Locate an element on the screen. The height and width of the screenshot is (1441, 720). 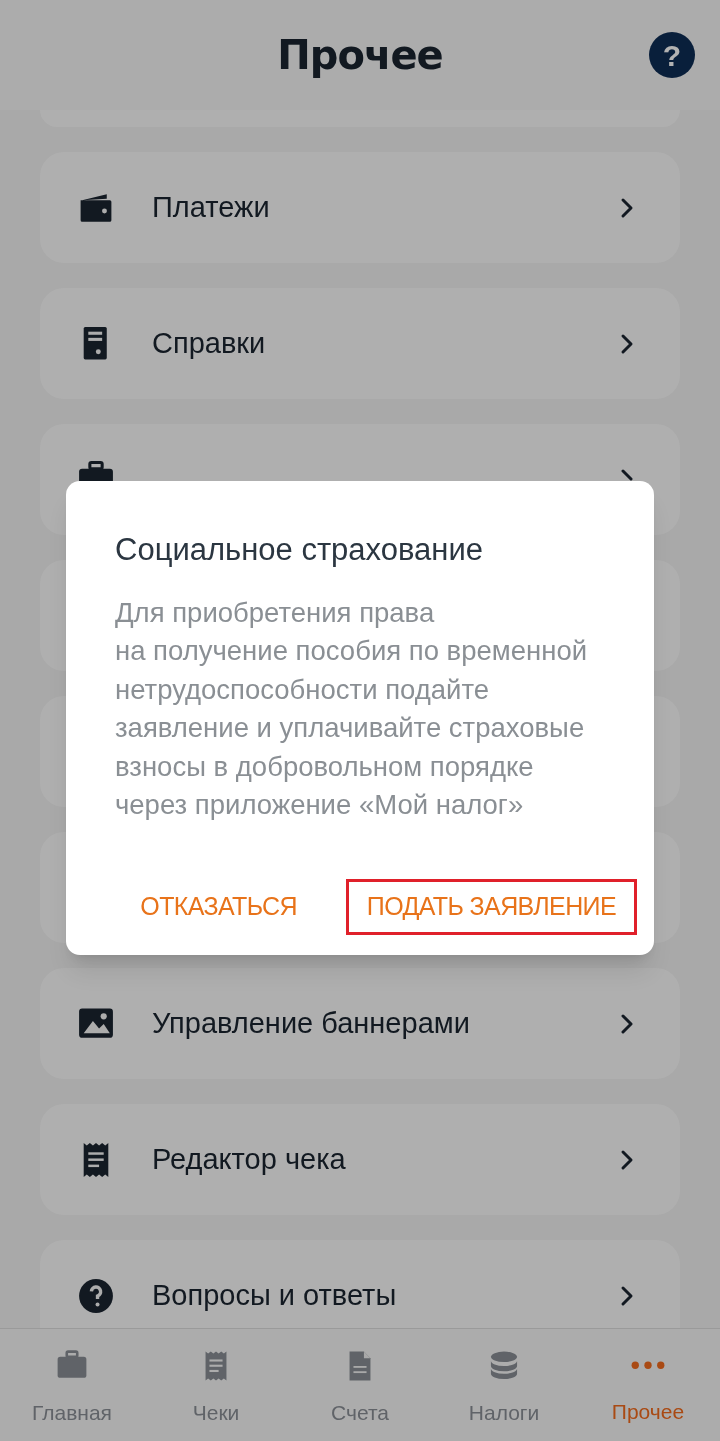
page-title: Прочее is located at coordinates (360, 55).